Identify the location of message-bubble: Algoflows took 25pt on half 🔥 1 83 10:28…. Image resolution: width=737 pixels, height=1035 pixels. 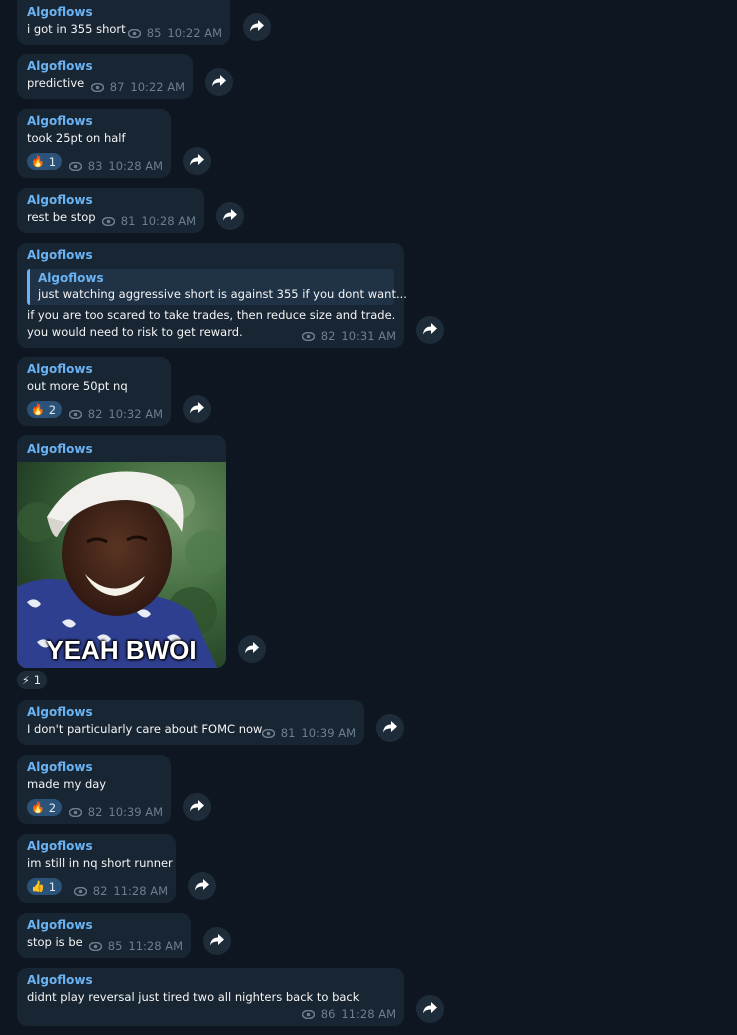
(94, 143).